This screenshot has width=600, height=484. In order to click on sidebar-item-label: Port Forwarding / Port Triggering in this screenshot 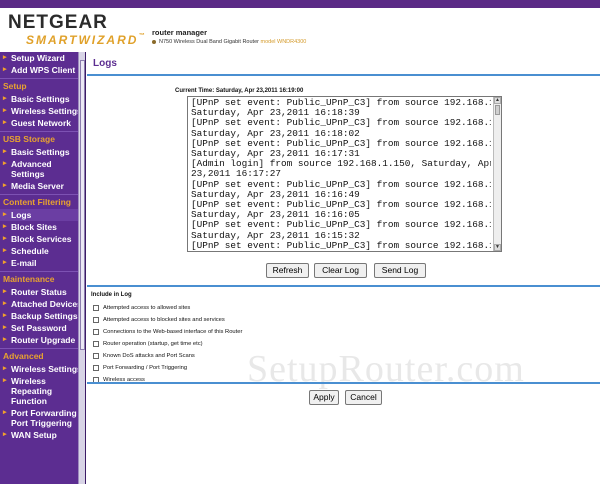, I will do `click(46, 418)`.